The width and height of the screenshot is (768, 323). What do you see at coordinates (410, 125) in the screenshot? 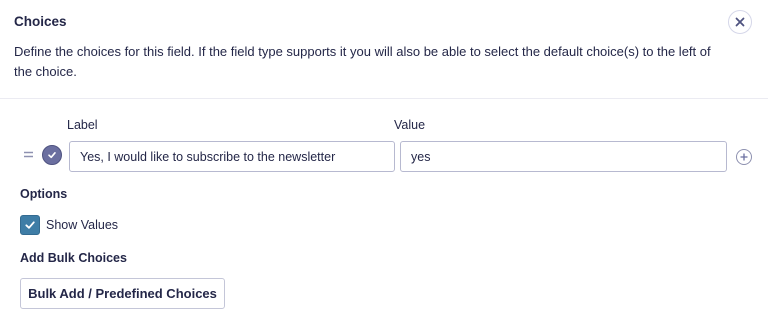
I see `value-column-header: Value` at bounding box center [410, 125].